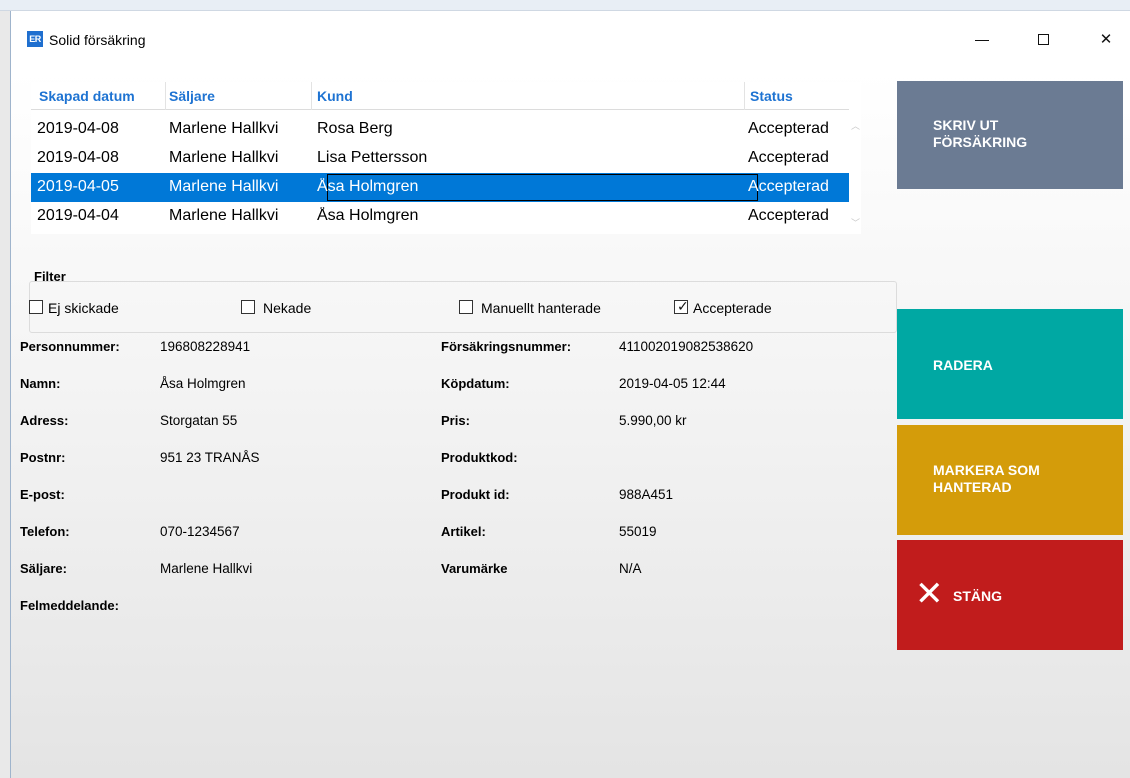  What do you see at coordinates (97, 40) in the screenshot?
I see `window-title: Solid försäkring` at bounding box center [97, 40].